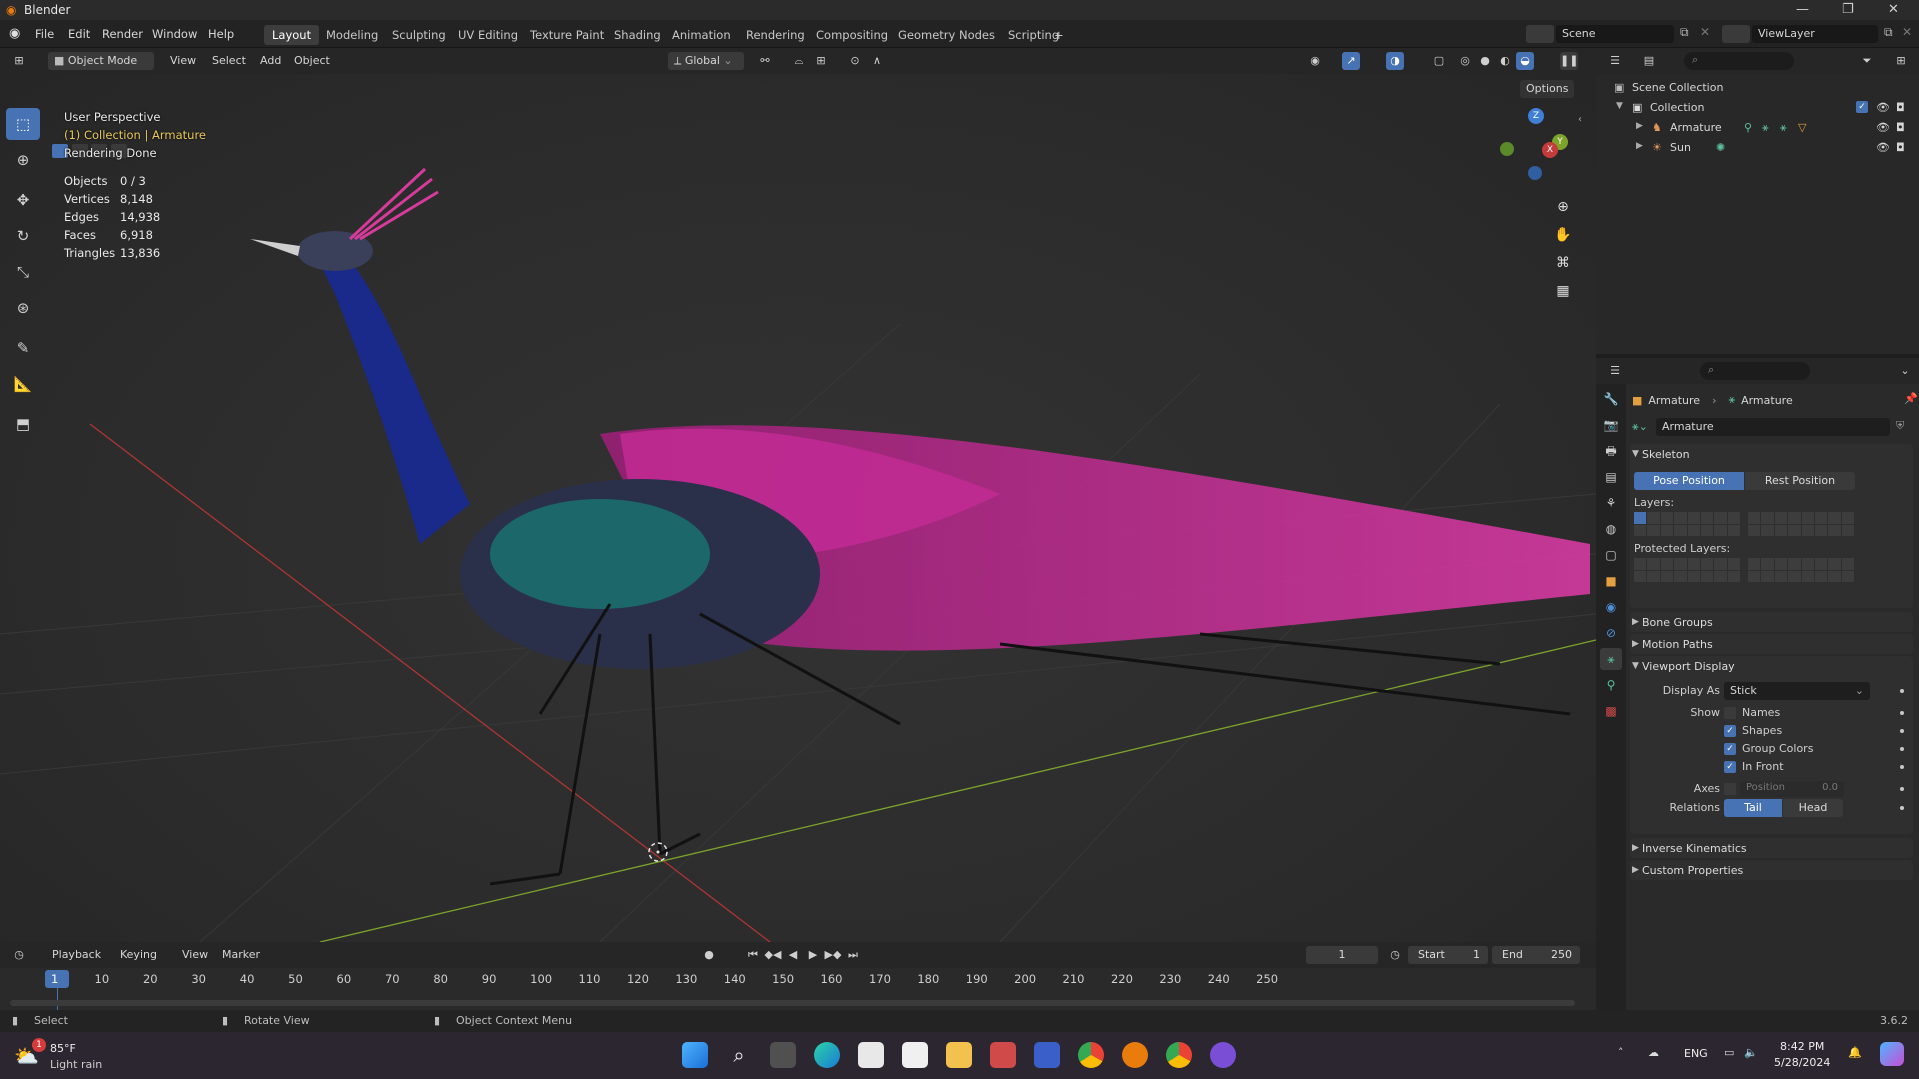 The height and width of the screenshot is (1079, 1919). Describe the element at coordinates (23, 384) in the screenshot. I see `measure-tool-icon: 📐` at that location.